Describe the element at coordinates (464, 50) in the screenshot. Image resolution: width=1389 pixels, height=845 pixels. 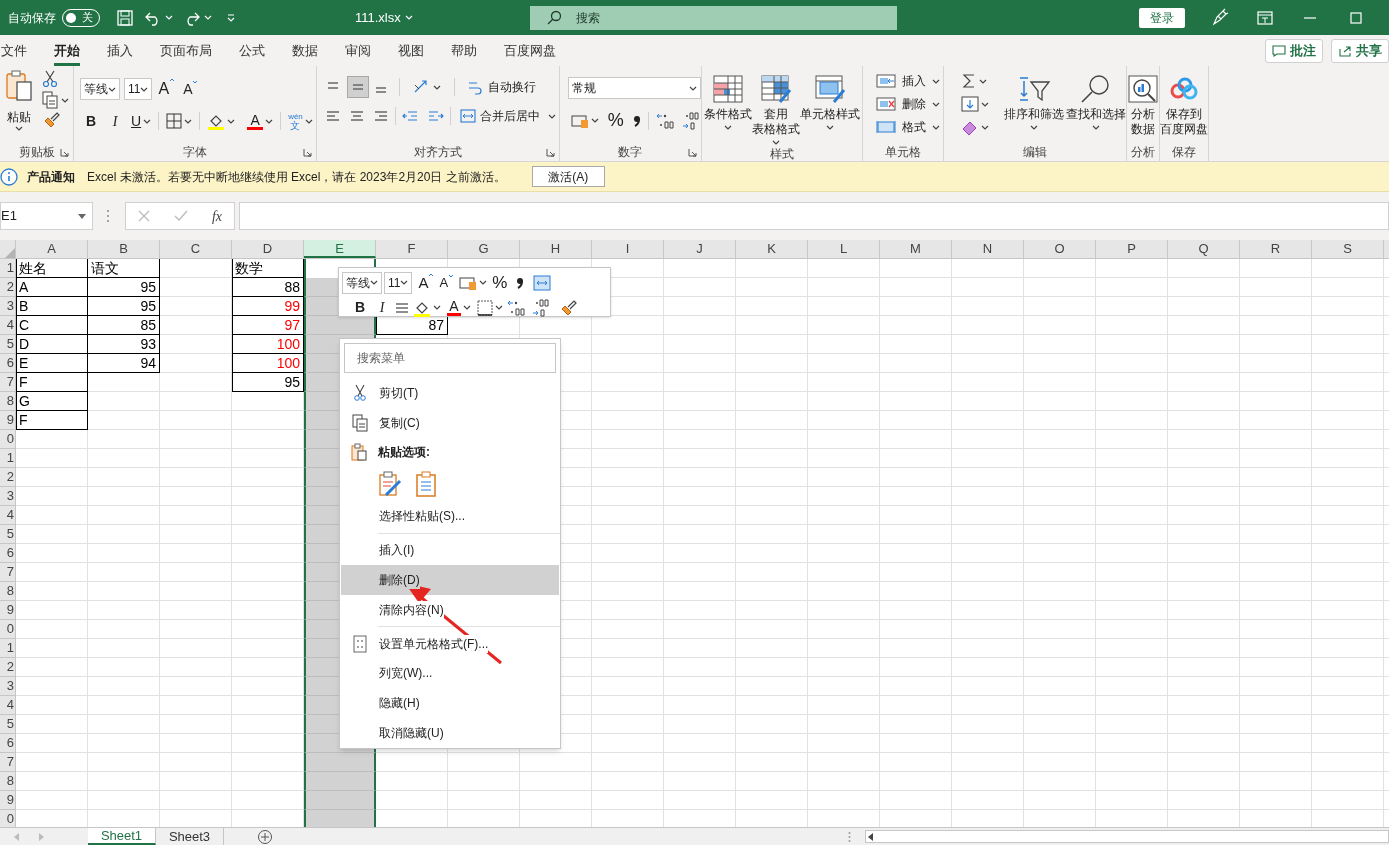
I see `ribbon-tab: 帮助` at that location.